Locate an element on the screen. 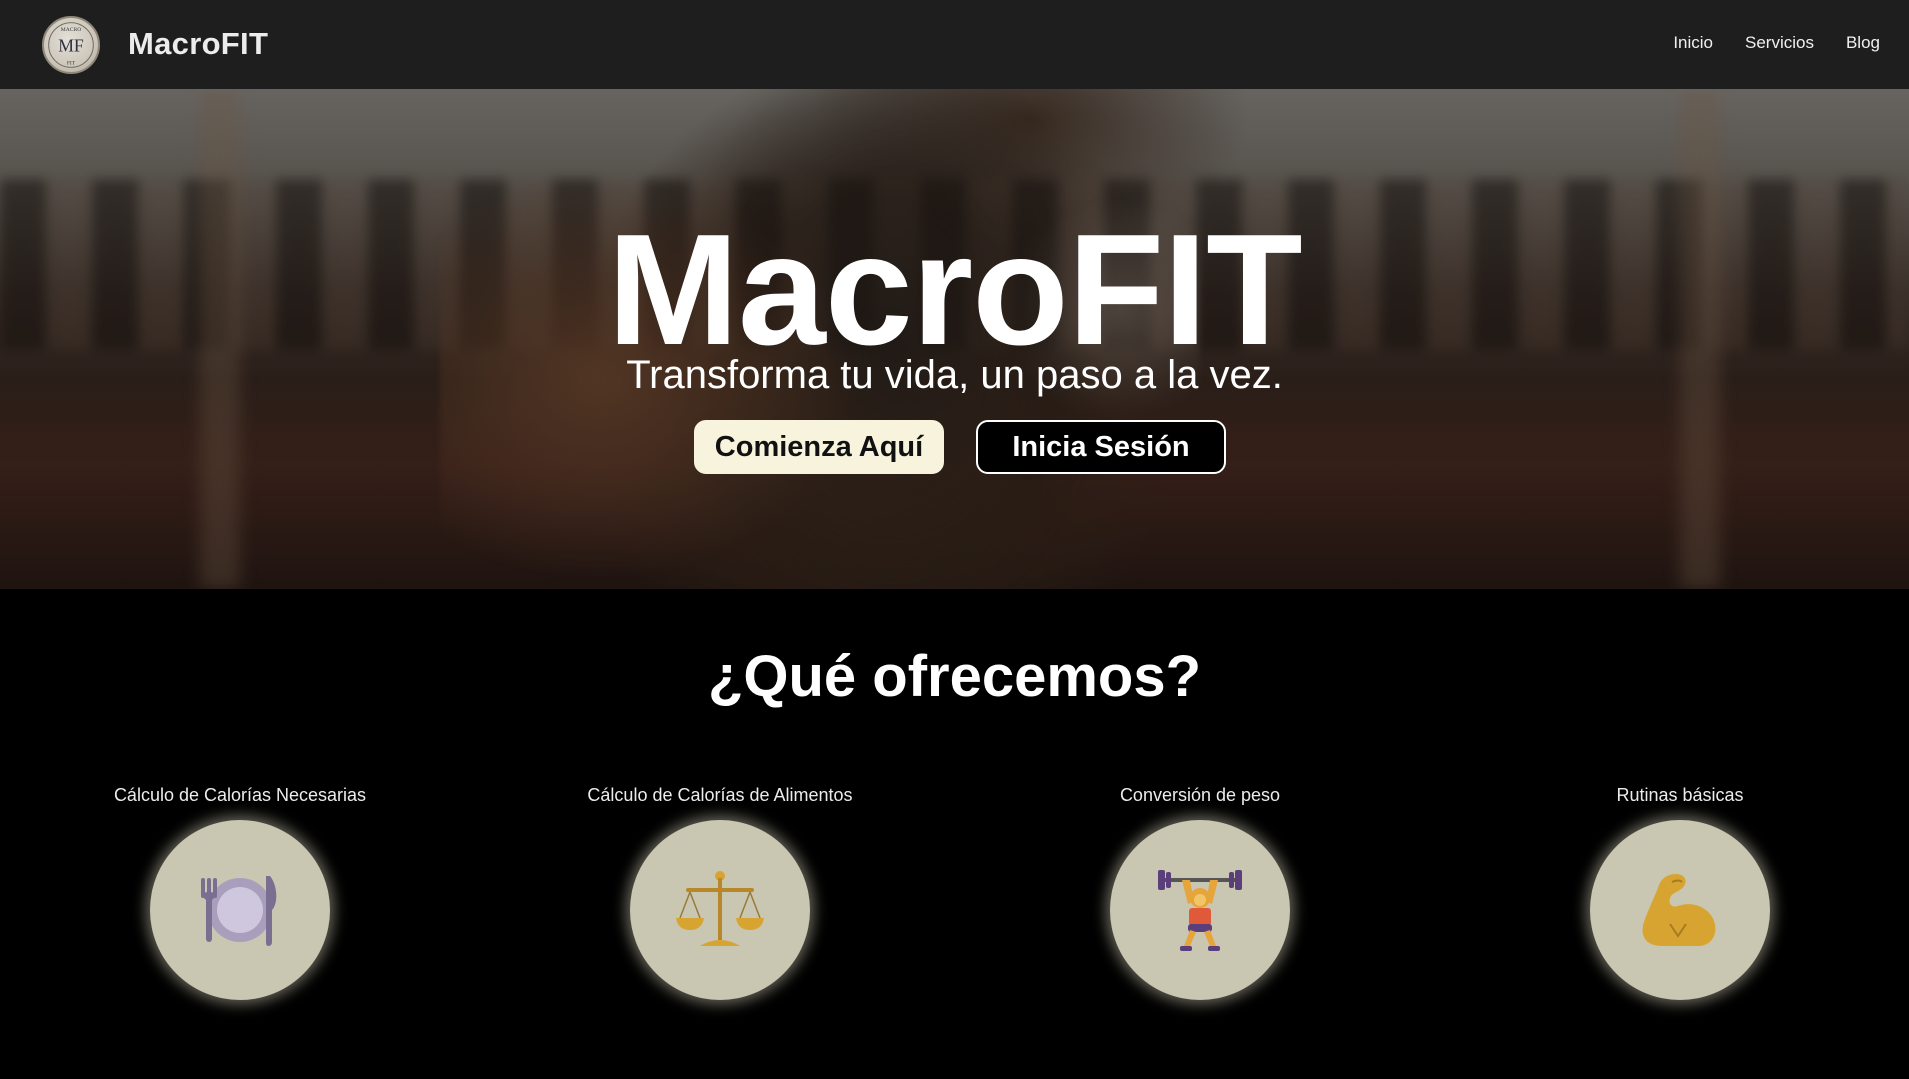  nav-link-inicio: Inicio is located at coordinates (1693, 43).